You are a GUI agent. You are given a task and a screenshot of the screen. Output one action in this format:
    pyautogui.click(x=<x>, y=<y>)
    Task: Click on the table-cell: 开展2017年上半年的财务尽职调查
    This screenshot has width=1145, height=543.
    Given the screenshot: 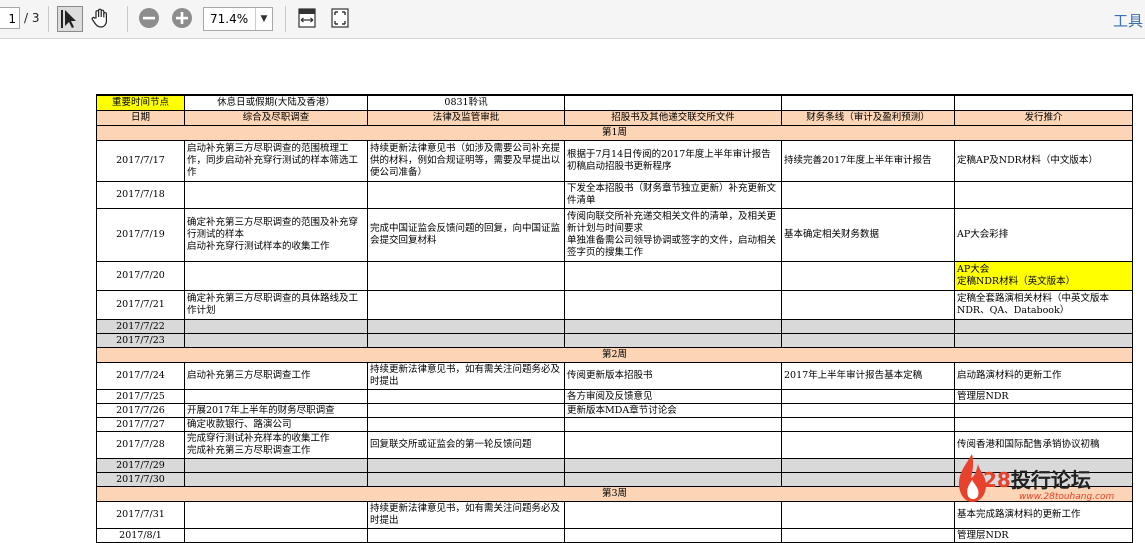 What is the action you would take?
    pyautogui.click(x=276, y=410)
    